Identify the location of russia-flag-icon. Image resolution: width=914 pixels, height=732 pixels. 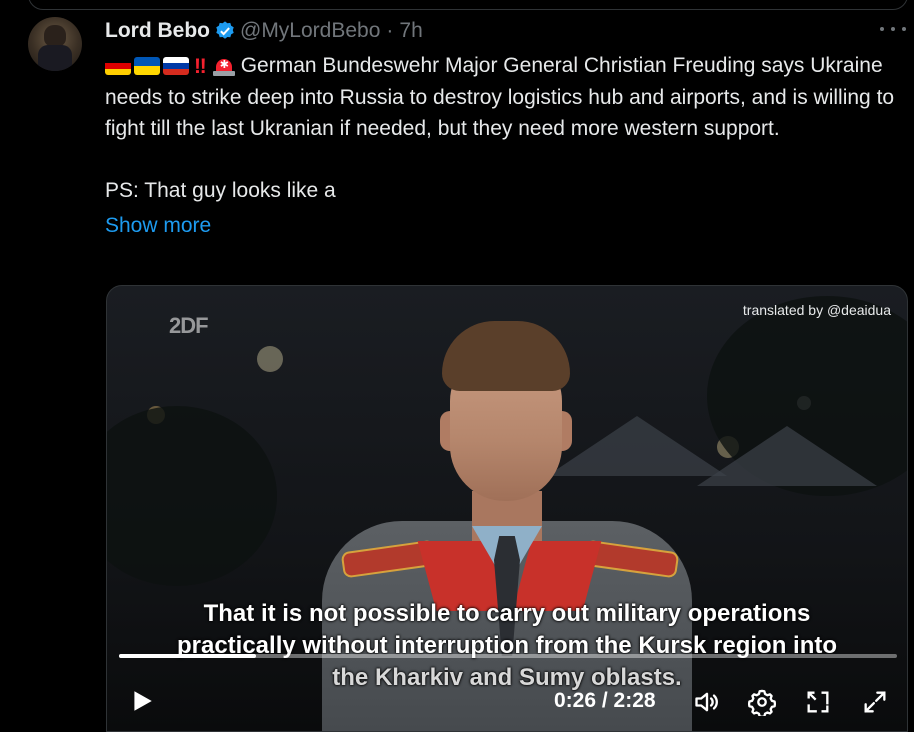
(176, 66).